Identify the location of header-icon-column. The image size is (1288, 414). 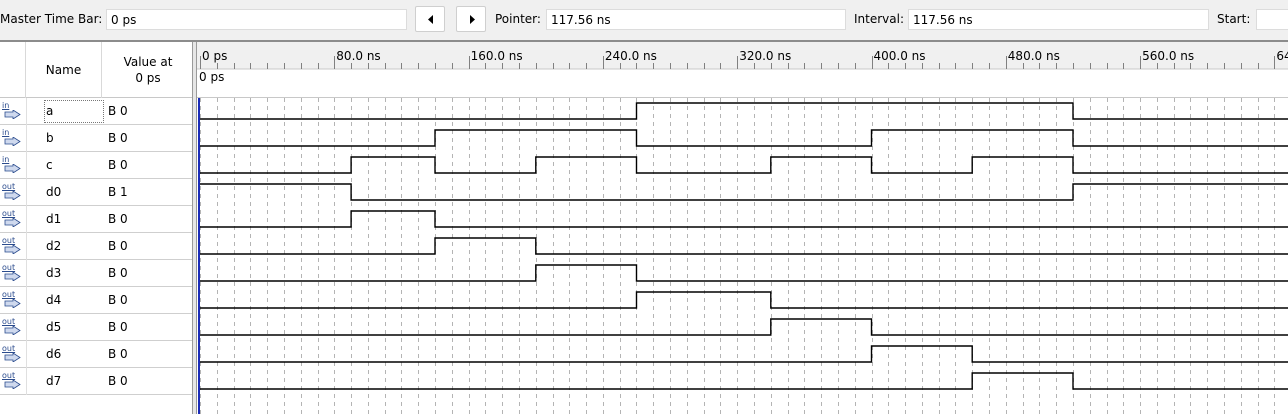
(13, 70).